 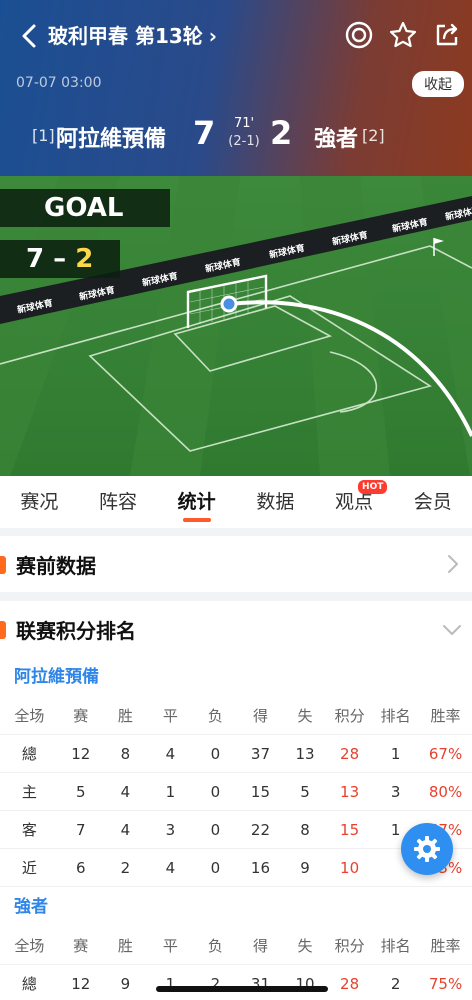 I want to click on standings-team-label: 強者, so click(x=236, y=907).